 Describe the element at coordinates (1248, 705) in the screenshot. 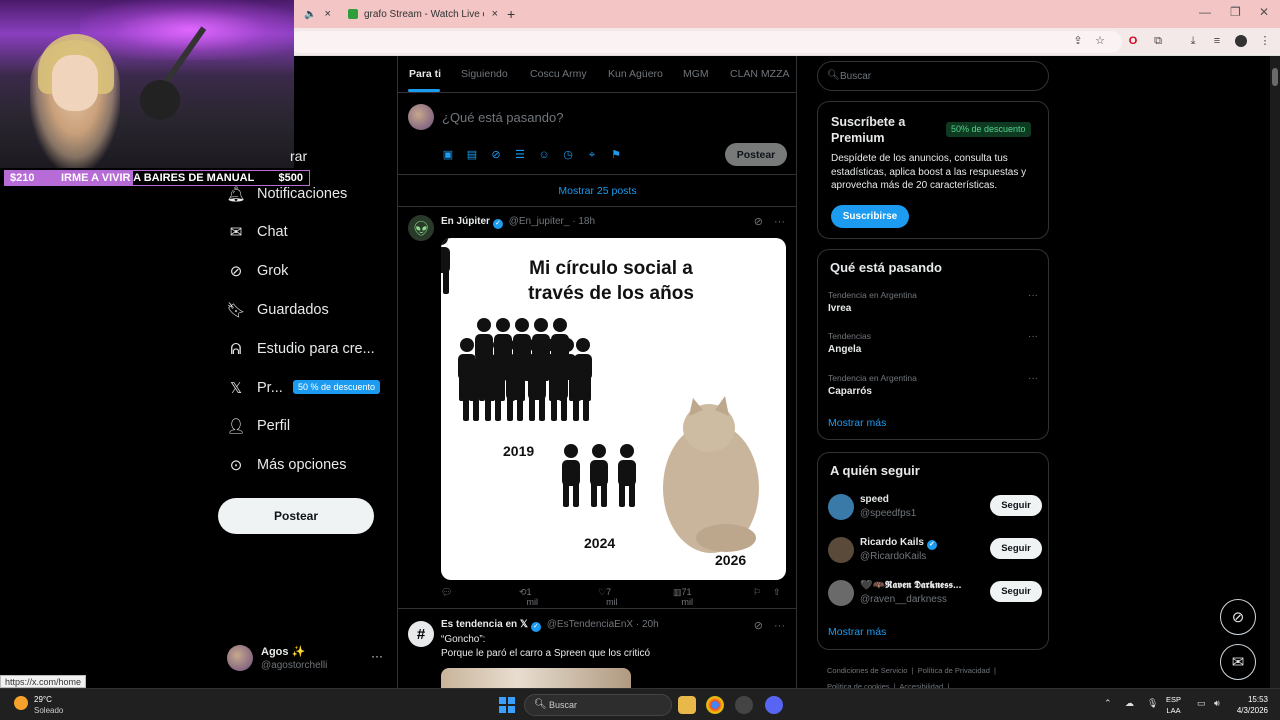

I see `system-clock: 15:53 4/3/2026` at that location.